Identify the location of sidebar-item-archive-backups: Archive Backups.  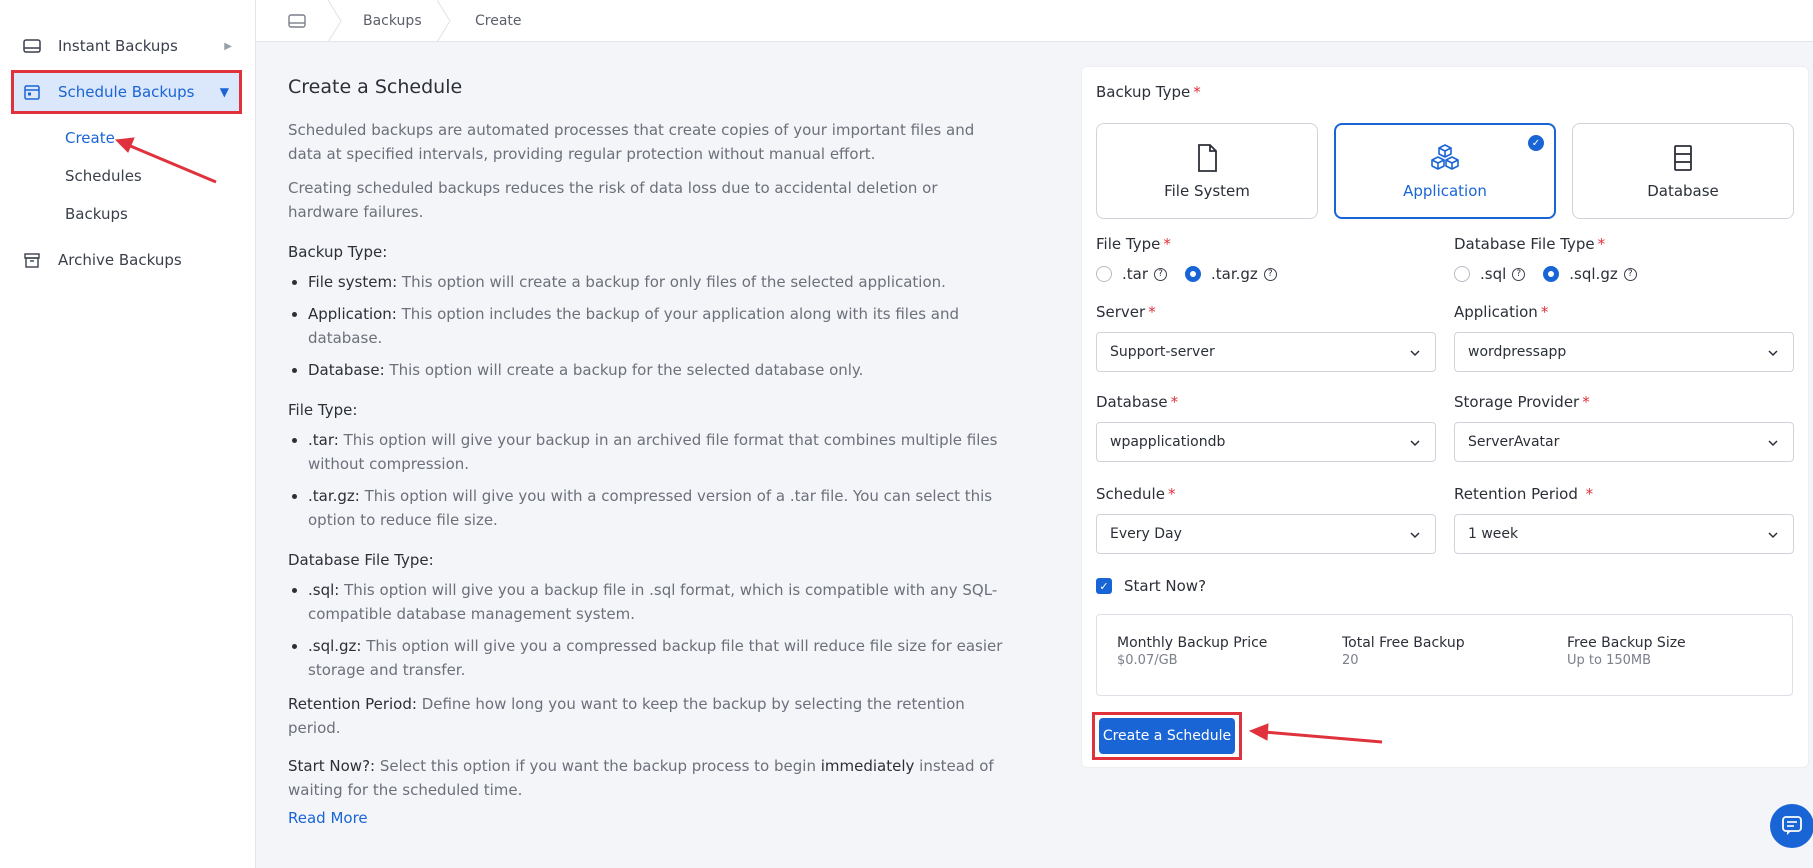
(127, 260).